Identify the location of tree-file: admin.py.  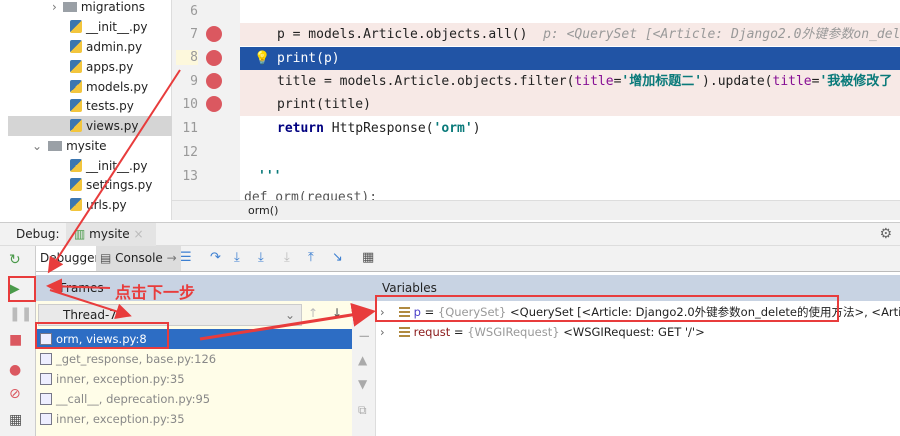
(106, 47).